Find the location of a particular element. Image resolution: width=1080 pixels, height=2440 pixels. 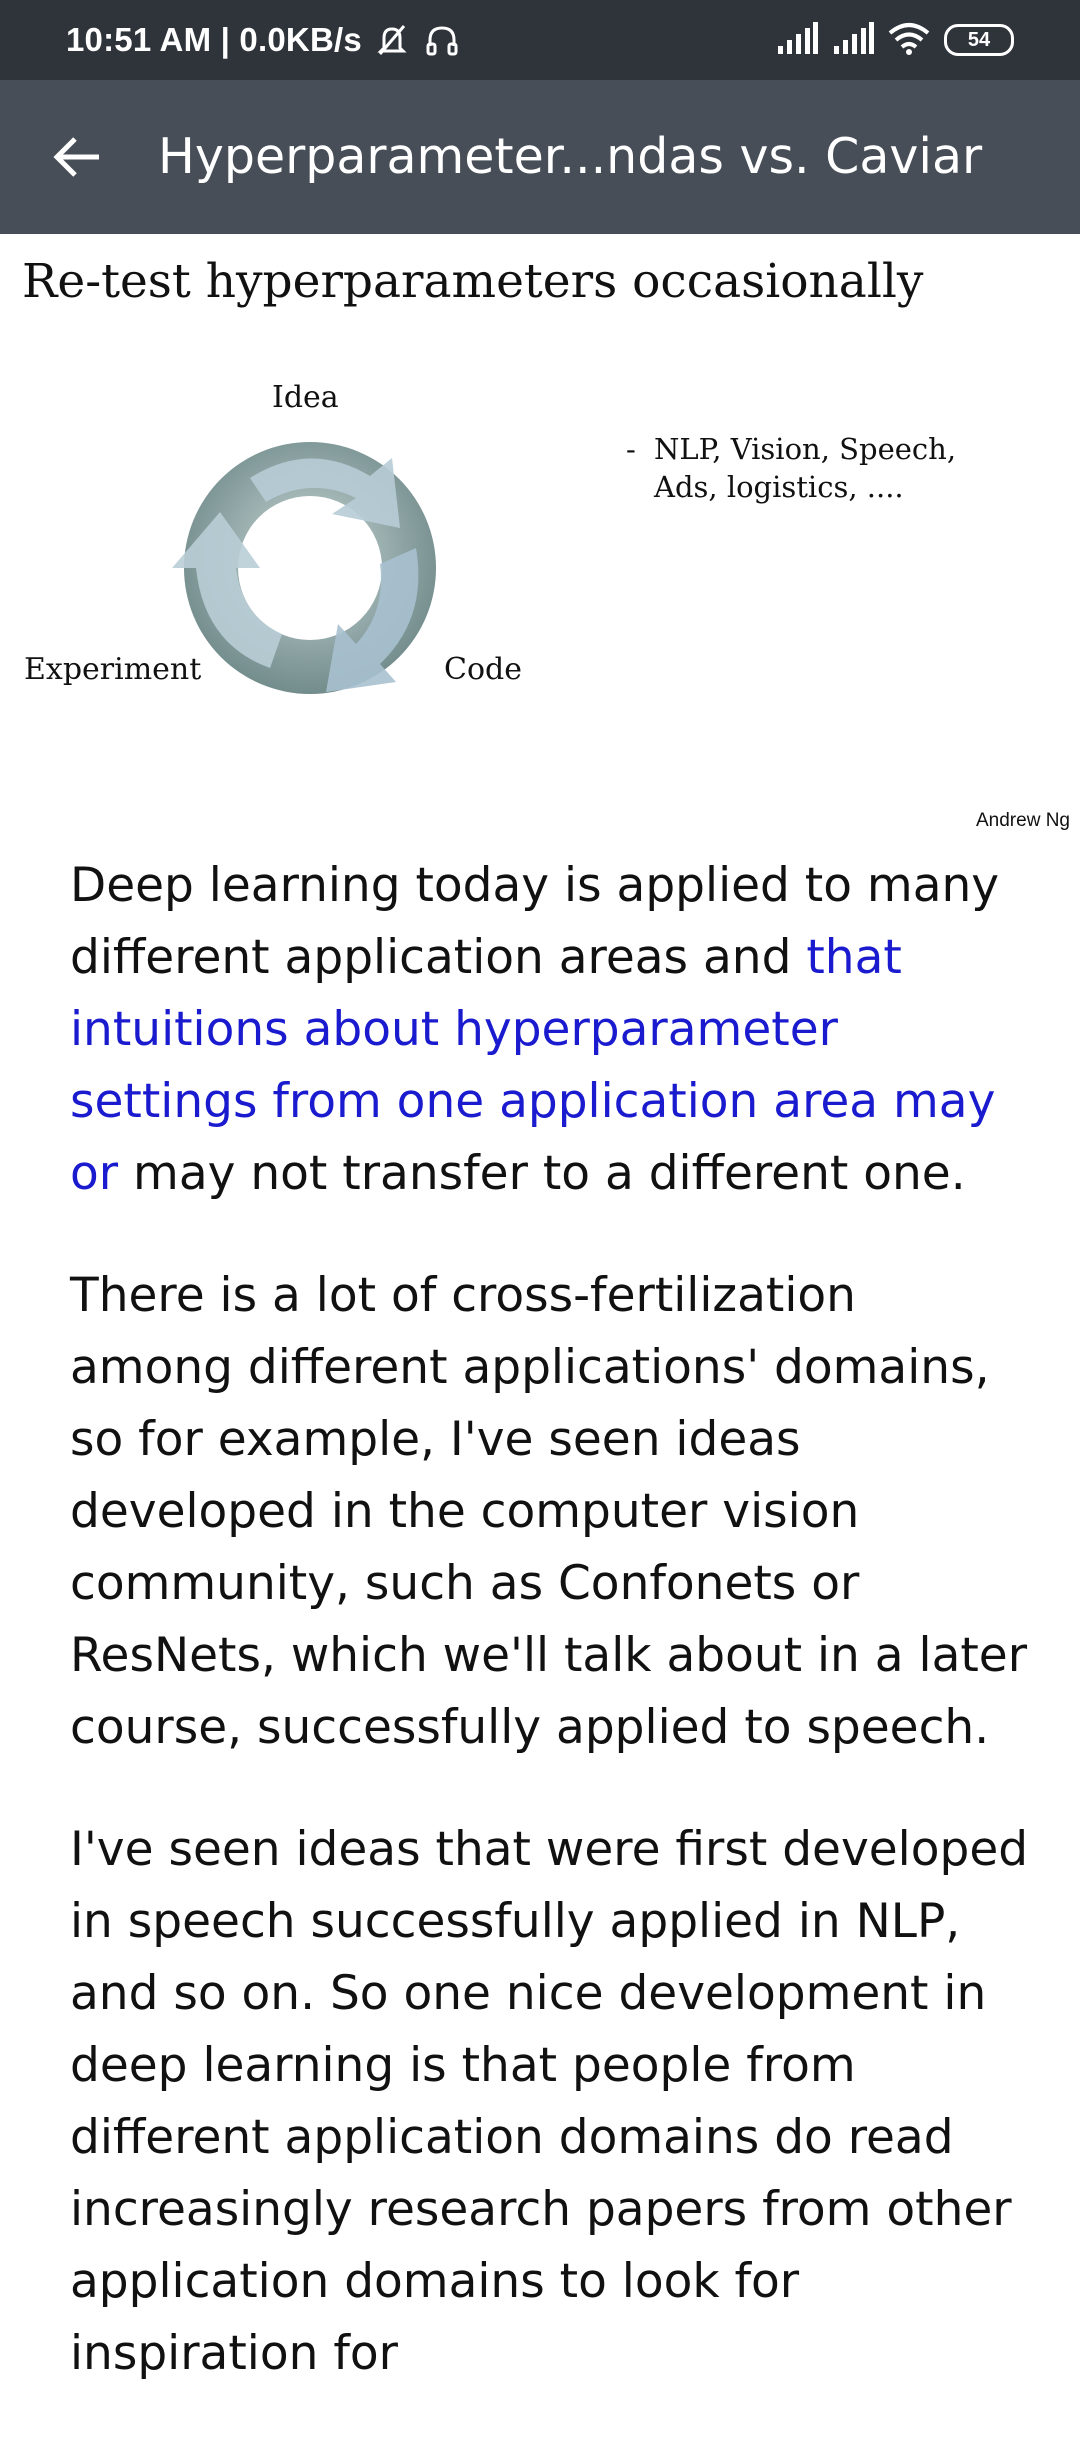

headphones-icon is located at coordinates (442, 40).